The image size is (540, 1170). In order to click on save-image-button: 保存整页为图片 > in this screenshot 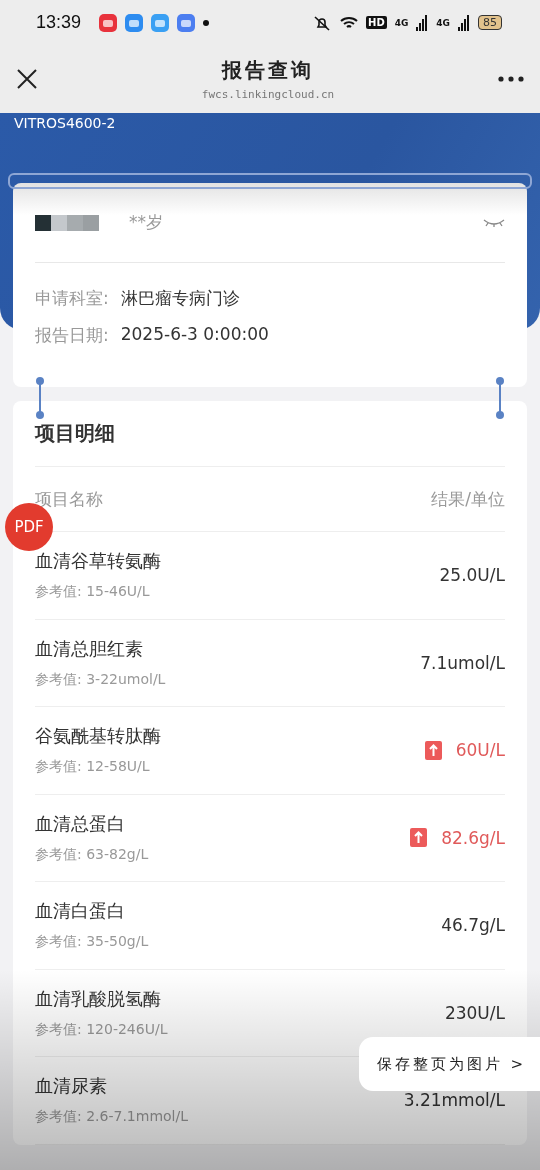, I will do `click(449, 1064)`.